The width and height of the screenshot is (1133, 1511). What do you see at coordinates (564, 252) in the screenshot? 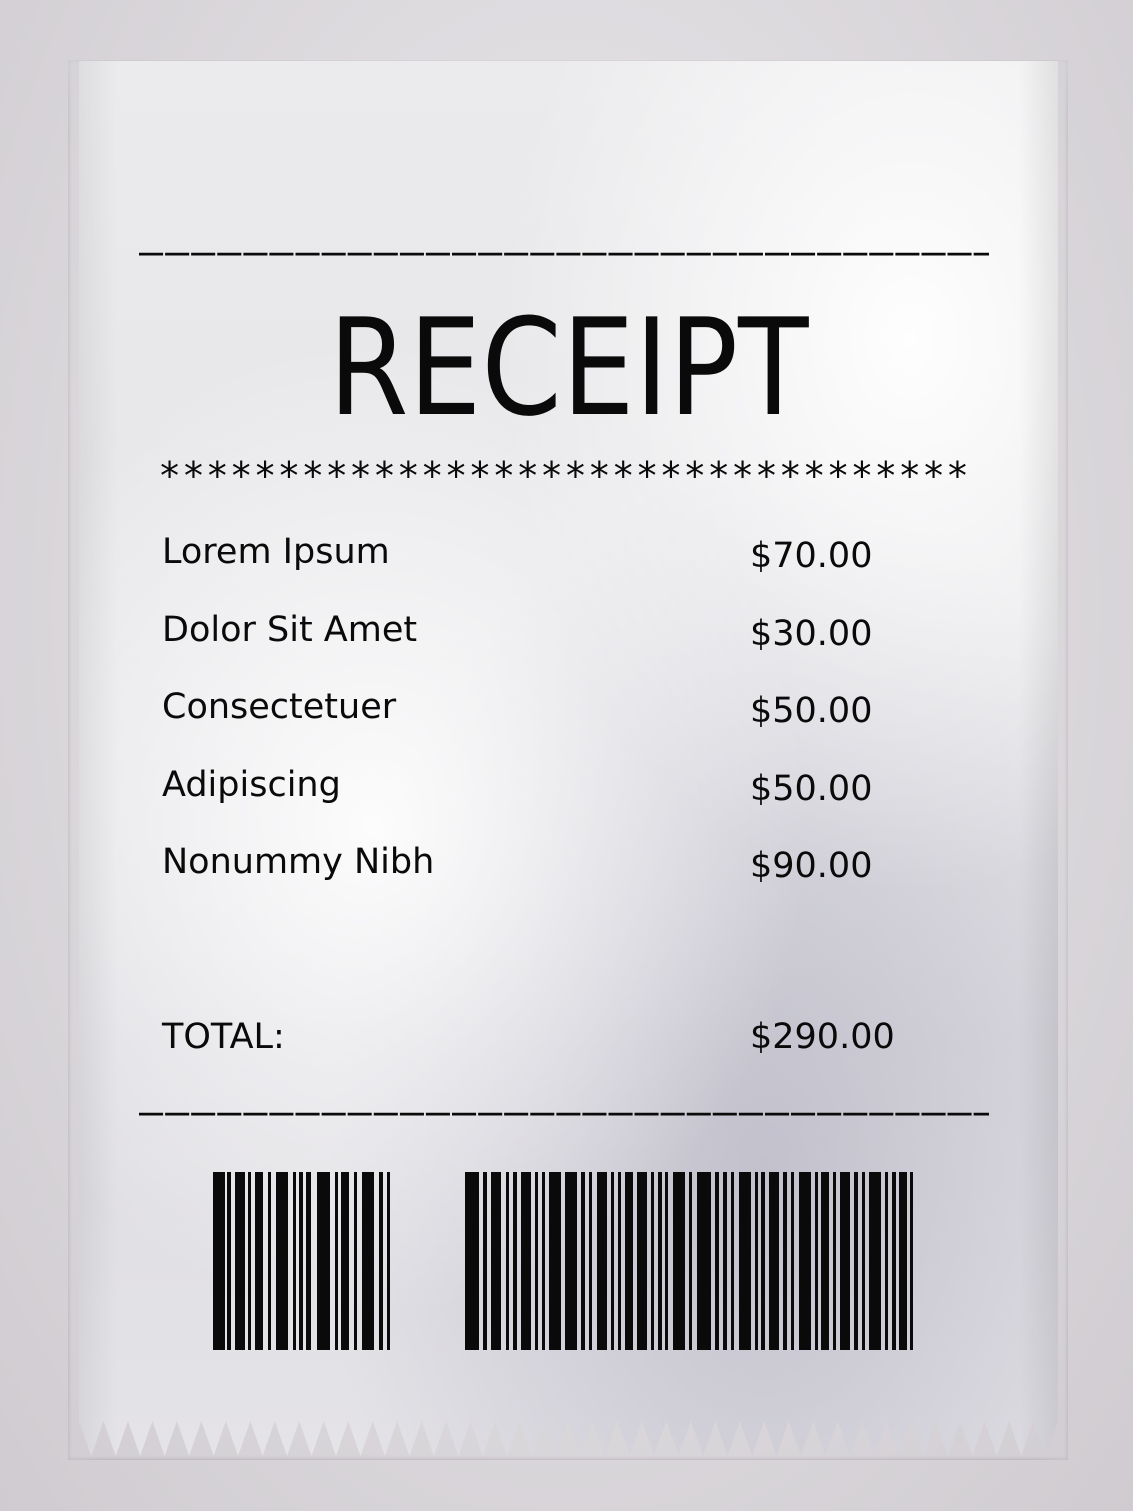
I see `top-dashed-rule: ––––––––––––––––––––––––––––––––––––` at bounding box center [564, 252].